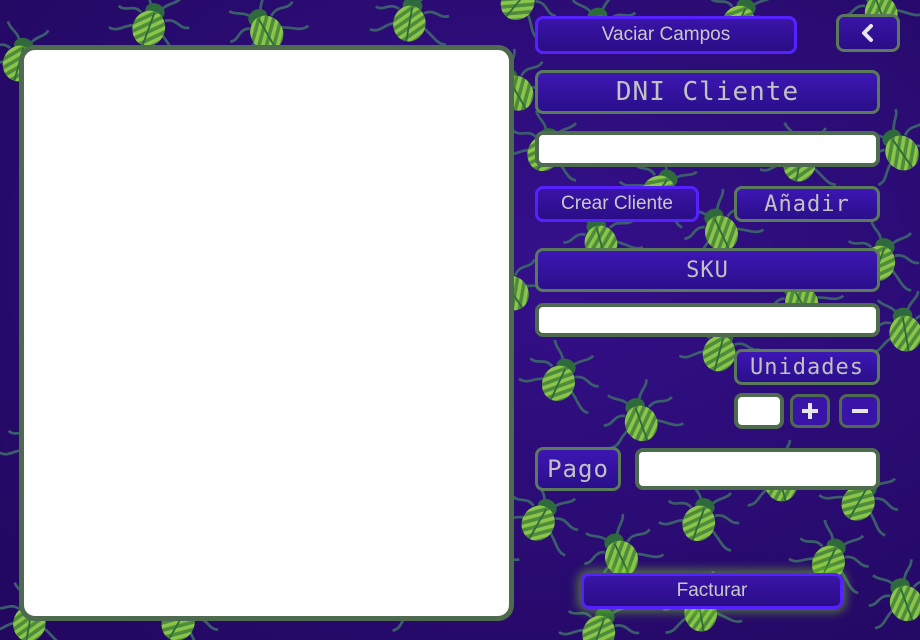  I want to click on clear-fields-button: Vaciar Campos, so click(666, 35).